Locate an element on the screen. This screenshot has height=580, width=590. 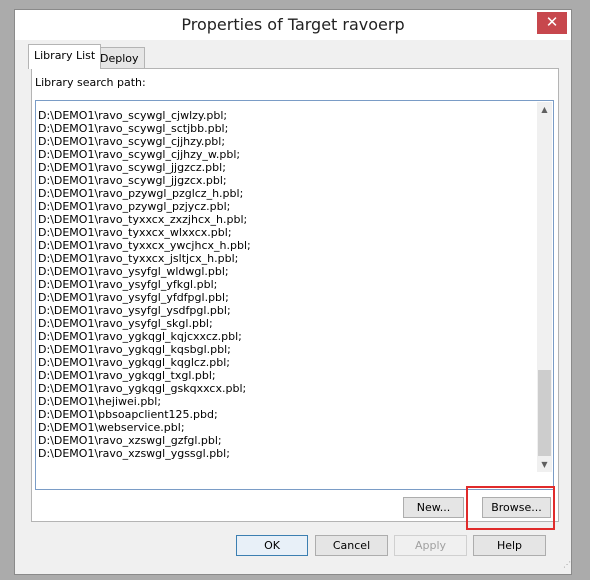
close-button: ✕ is located at coordinates (552, 23).